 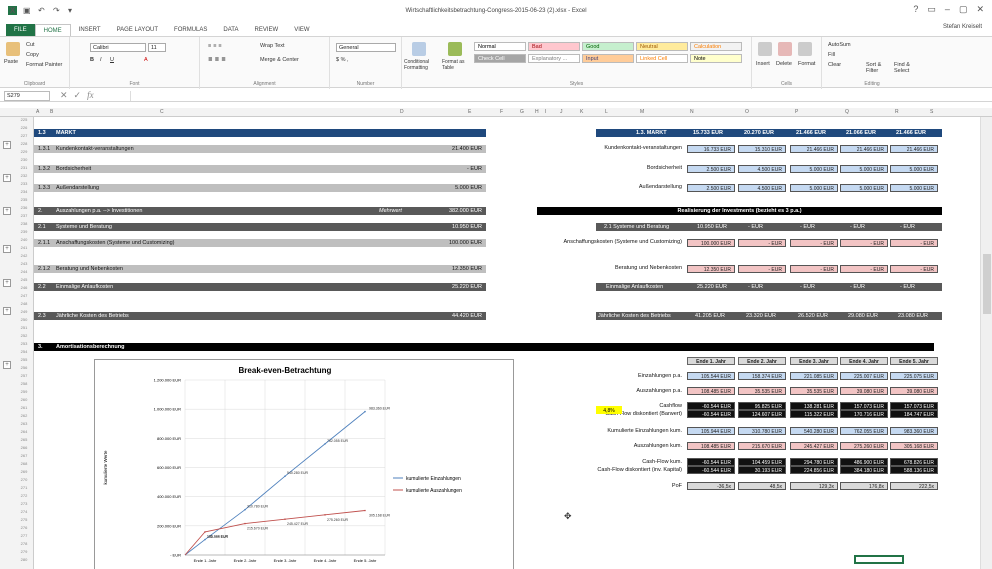 What do you see at coordinates (864, 376) in the screenshot?
I see `amort-value: 225.007 EUR` at bounding box center [864, 376].